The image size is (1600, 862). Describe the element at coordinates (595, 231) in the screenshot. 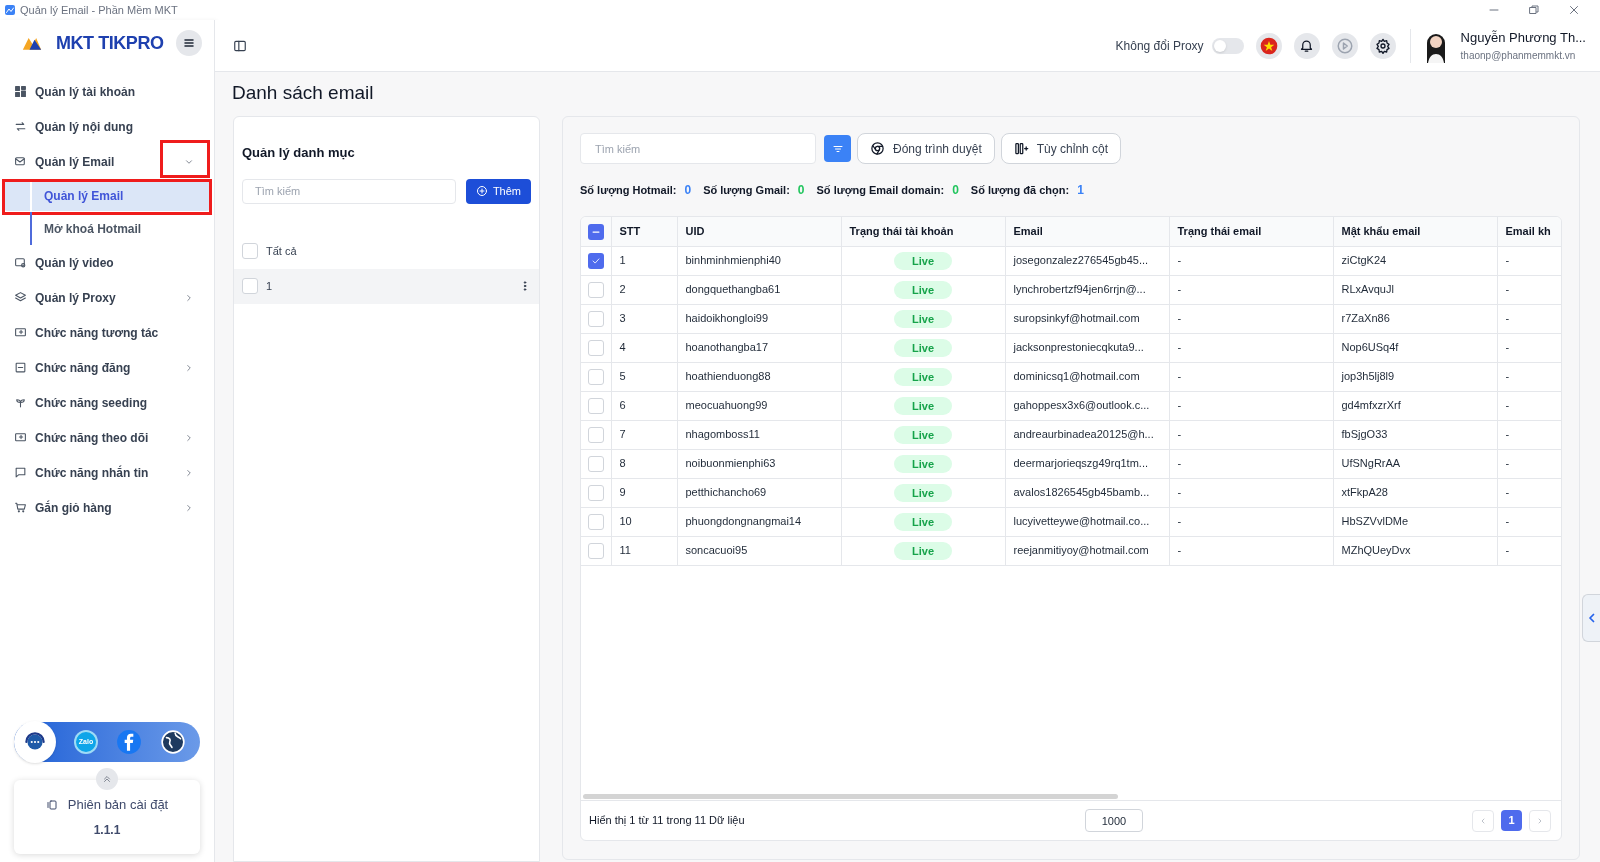

I see `select-all-checkbox` at that location.